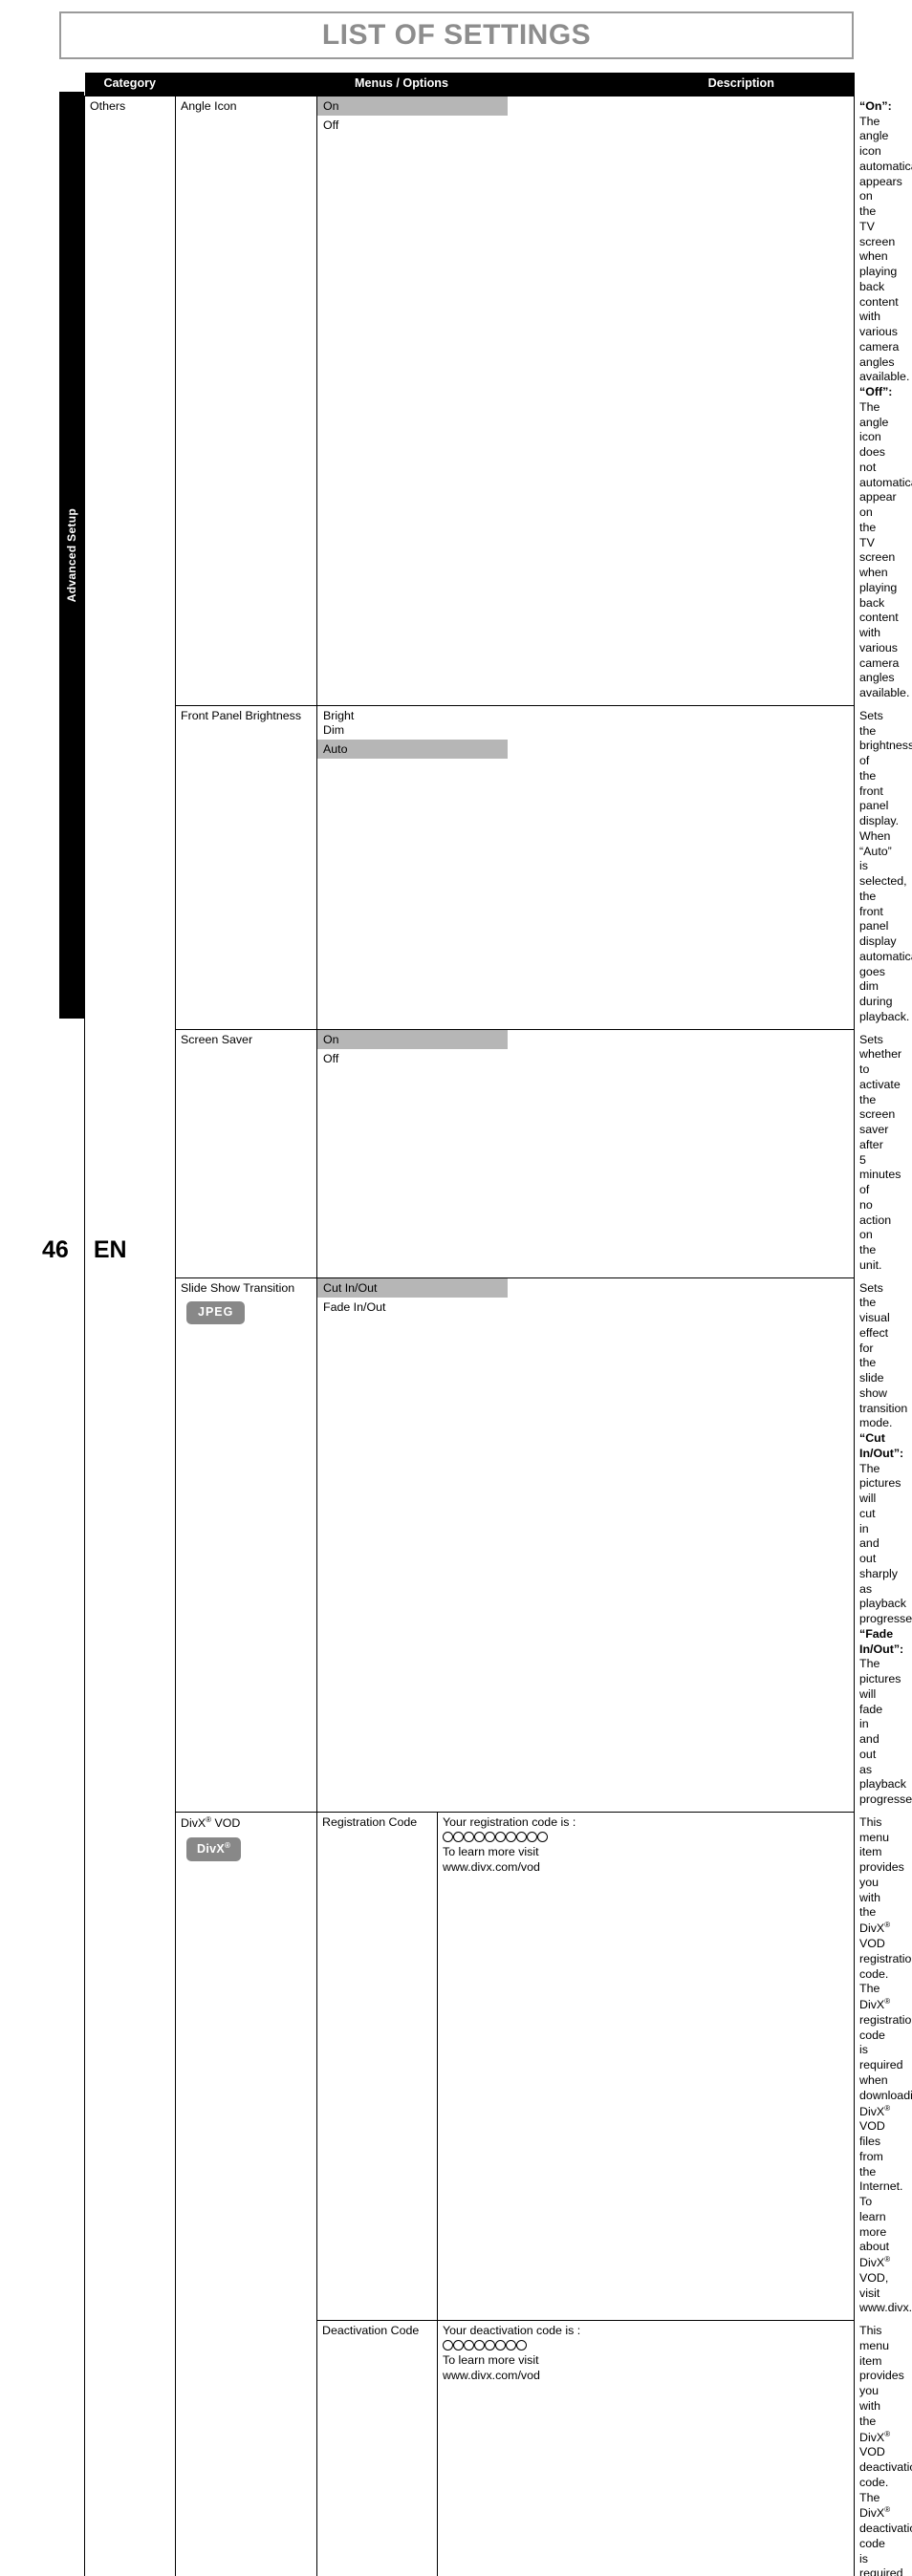  What do you see at coordinates (412, 1307) in the screenshot?
I see `option-fade-in-out: Fade In/Out` at bounding box center [412, 1307].